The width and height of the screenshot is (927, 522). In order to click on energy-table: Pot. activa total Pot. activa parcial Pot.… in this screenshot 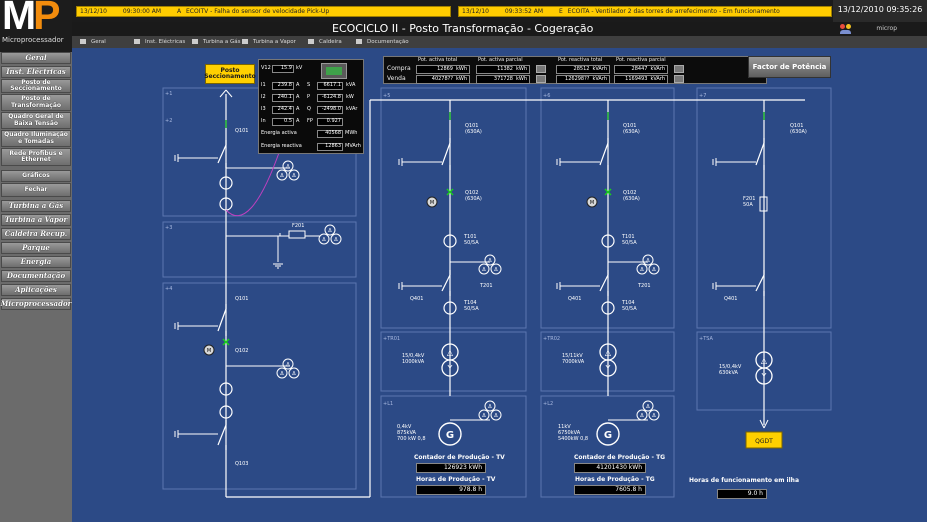, I will do `click(575, 70)`.